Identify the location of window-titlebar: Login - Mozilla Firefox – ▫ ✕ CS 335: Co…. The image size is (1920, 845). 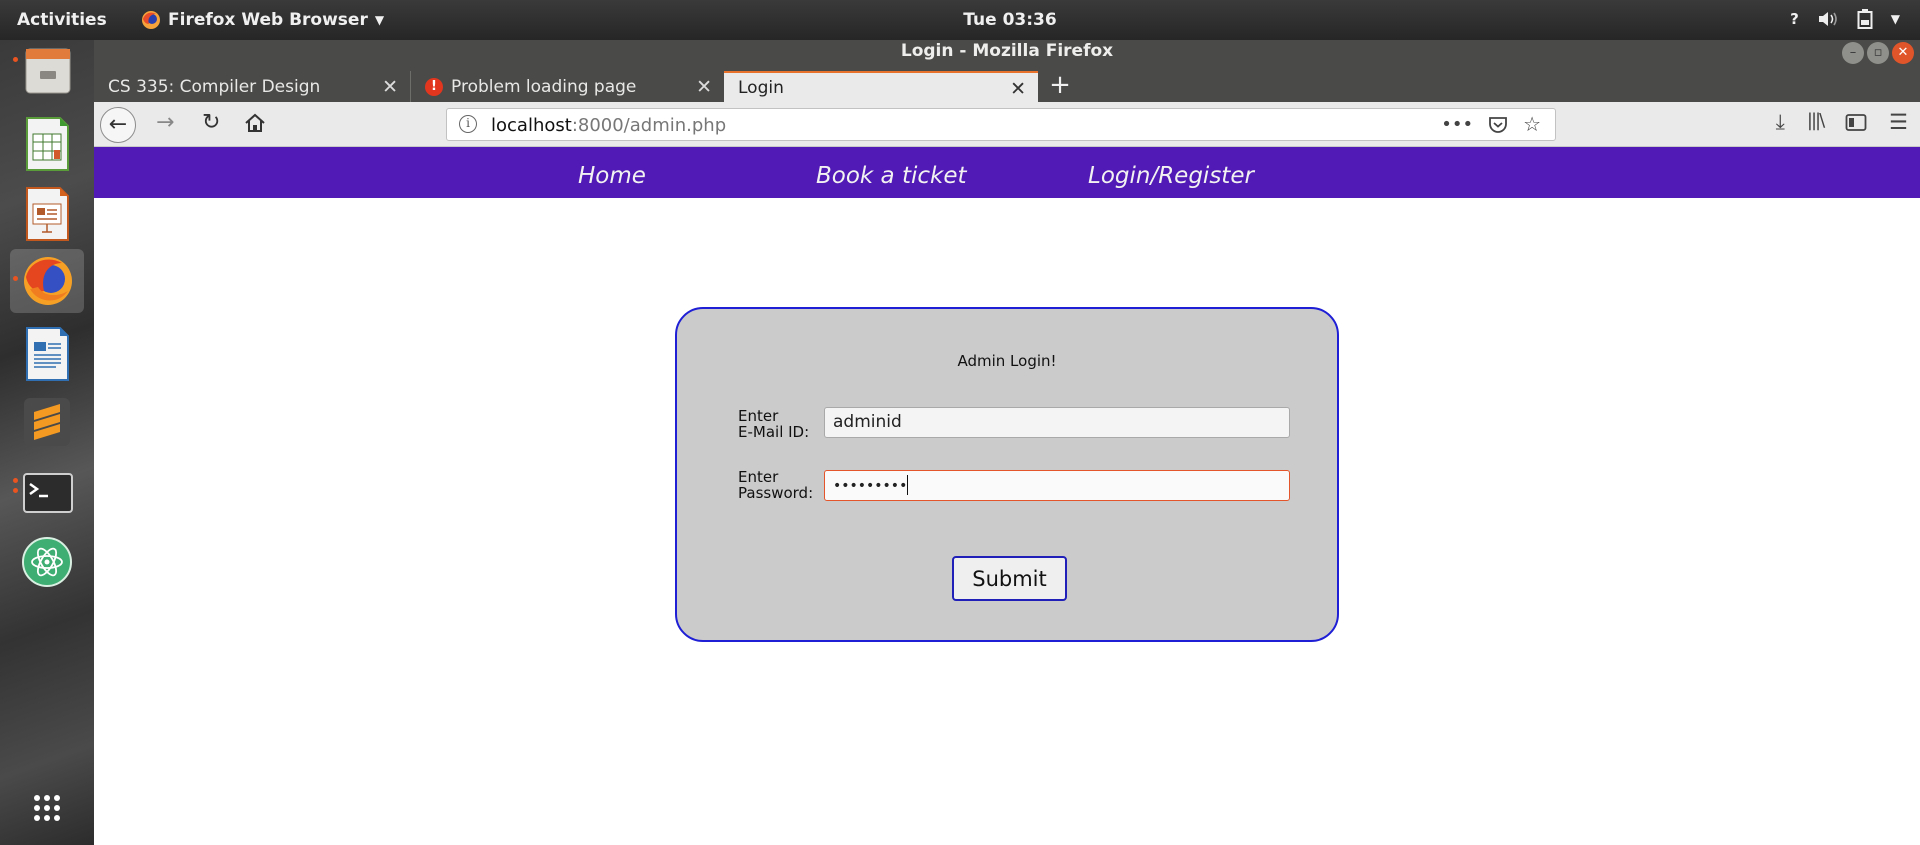
(1007, 71).